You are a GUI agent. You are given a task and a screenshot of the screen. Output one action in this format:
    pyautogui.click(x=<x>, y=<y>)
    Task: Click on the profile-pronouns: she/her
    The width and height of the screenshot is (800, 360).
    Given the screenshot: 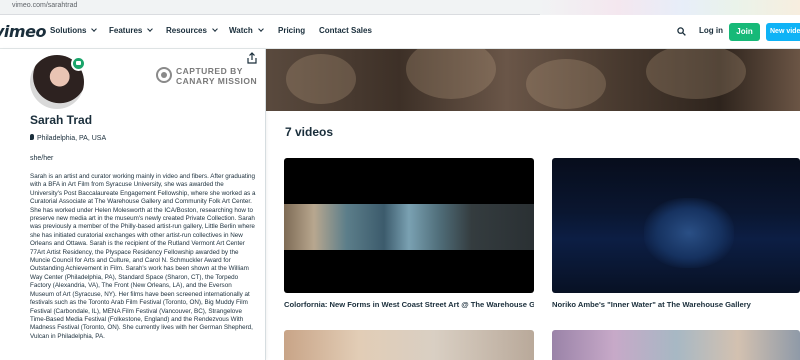 What is the action you would take?
    pyautogui.click(x=42, y=158)
    